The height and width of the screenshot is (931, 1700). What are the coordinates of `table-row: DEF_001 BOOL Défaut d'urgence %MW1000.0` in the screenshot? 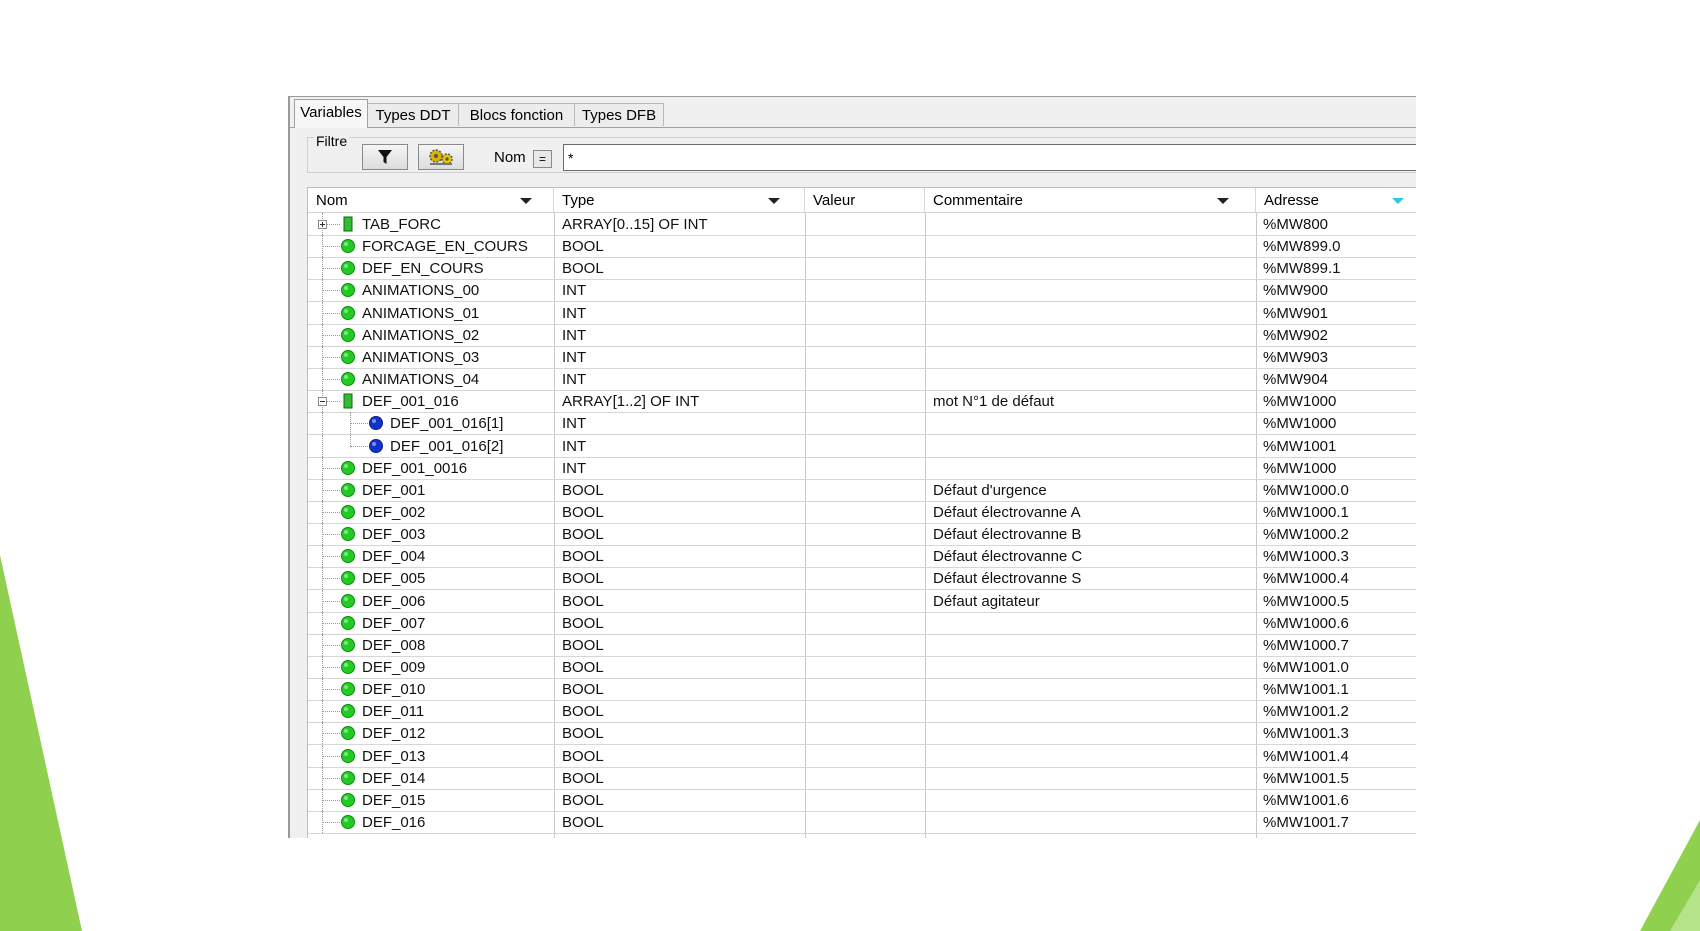 It's located at (862, 490).